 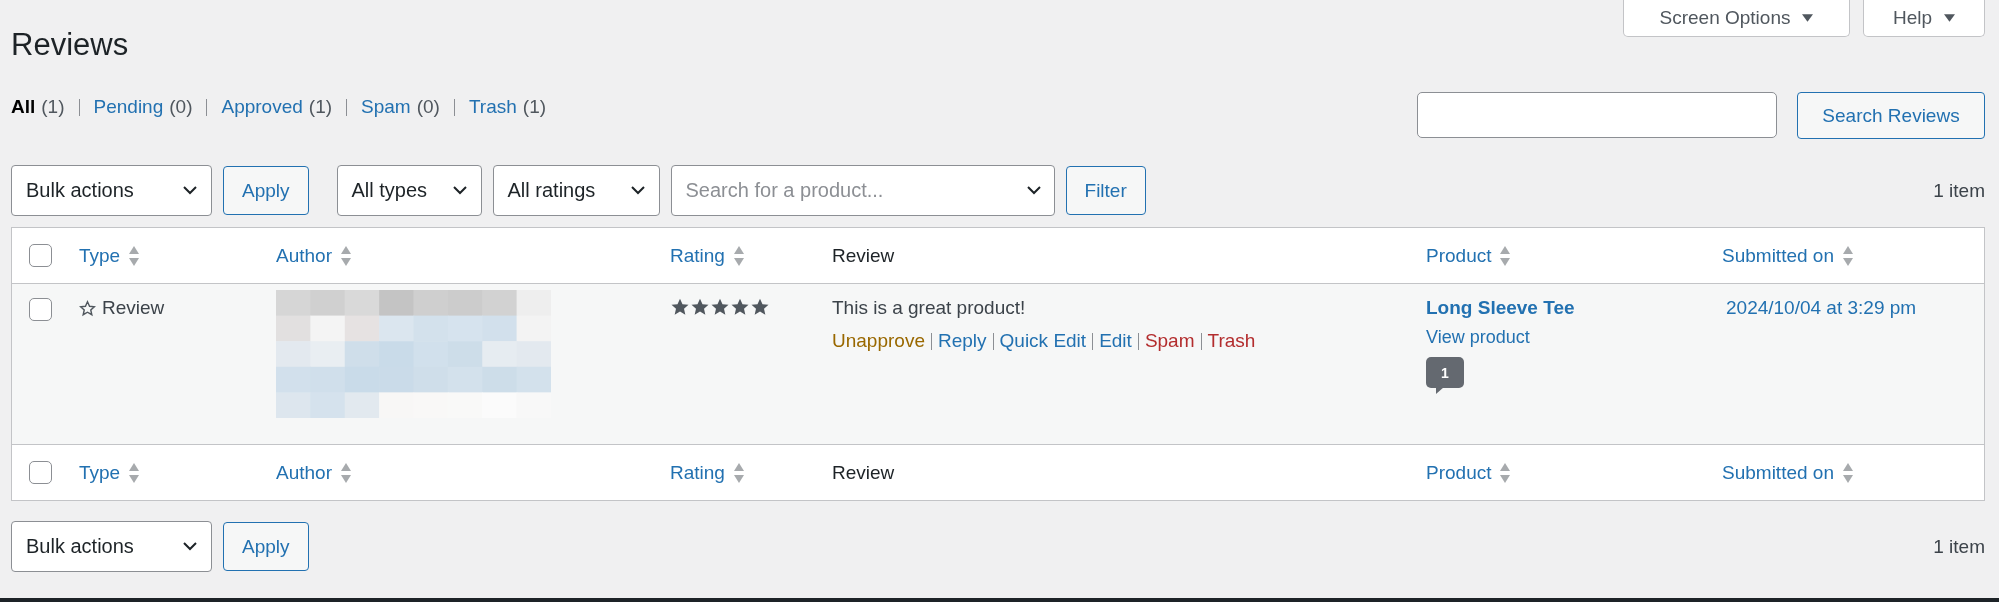 I want to click on filter-button: Filter, so click(x=1105, y=190).